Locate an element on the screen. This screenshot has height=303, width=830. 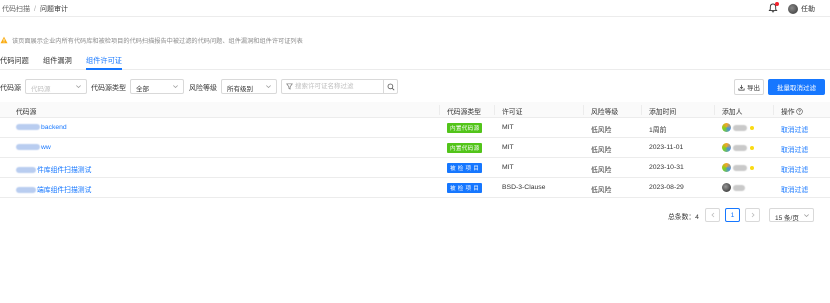
column-header-source: 代码源 is located at coordinates (26, 112).